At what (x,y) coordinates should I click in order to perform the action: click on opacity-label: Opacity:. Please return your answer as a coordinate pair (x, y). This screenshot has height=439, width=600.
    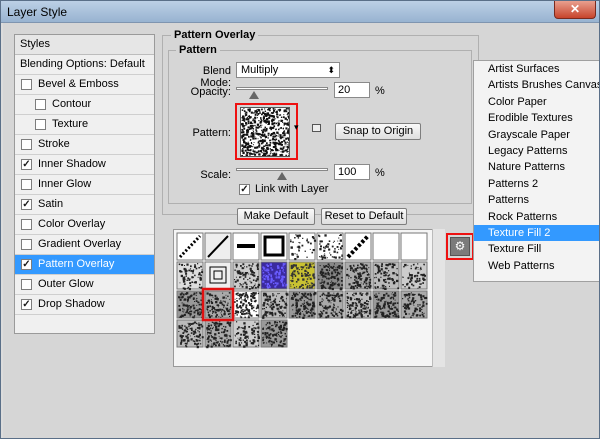
    Looking at the image, I should click on (210, 92).